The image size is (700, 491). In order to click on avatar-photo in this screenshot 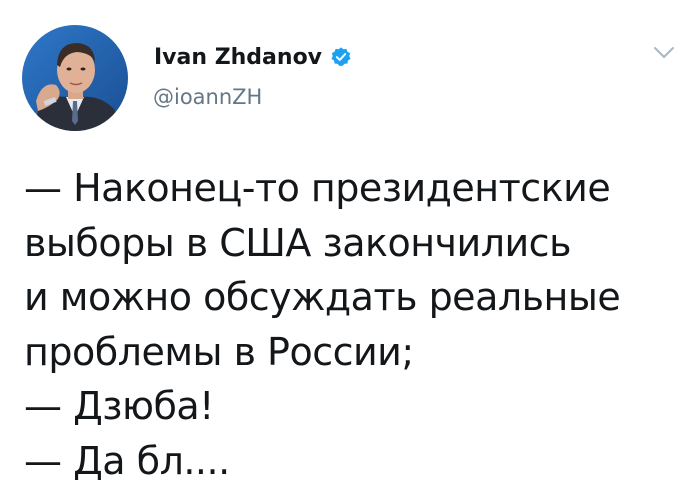, I will do `click(75, 78)`.